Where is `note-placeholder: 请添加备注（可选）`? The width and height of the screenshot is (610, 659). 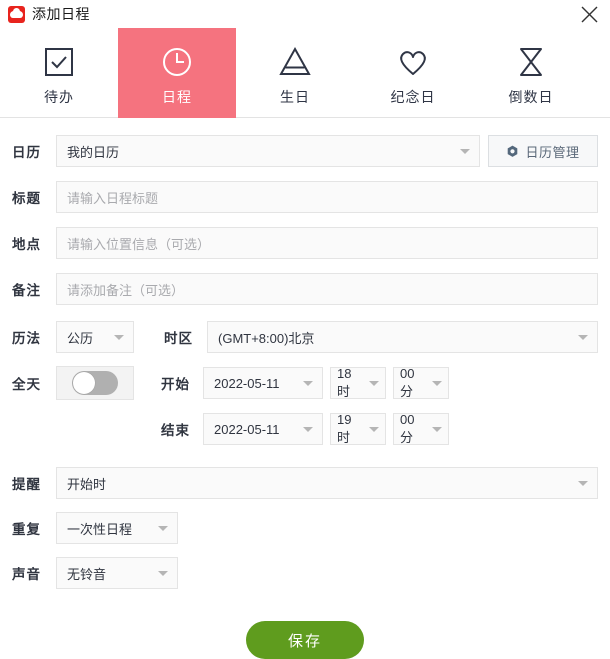
note-placeholder: 请添加备注（可选） is located at coordinates (126, 290).